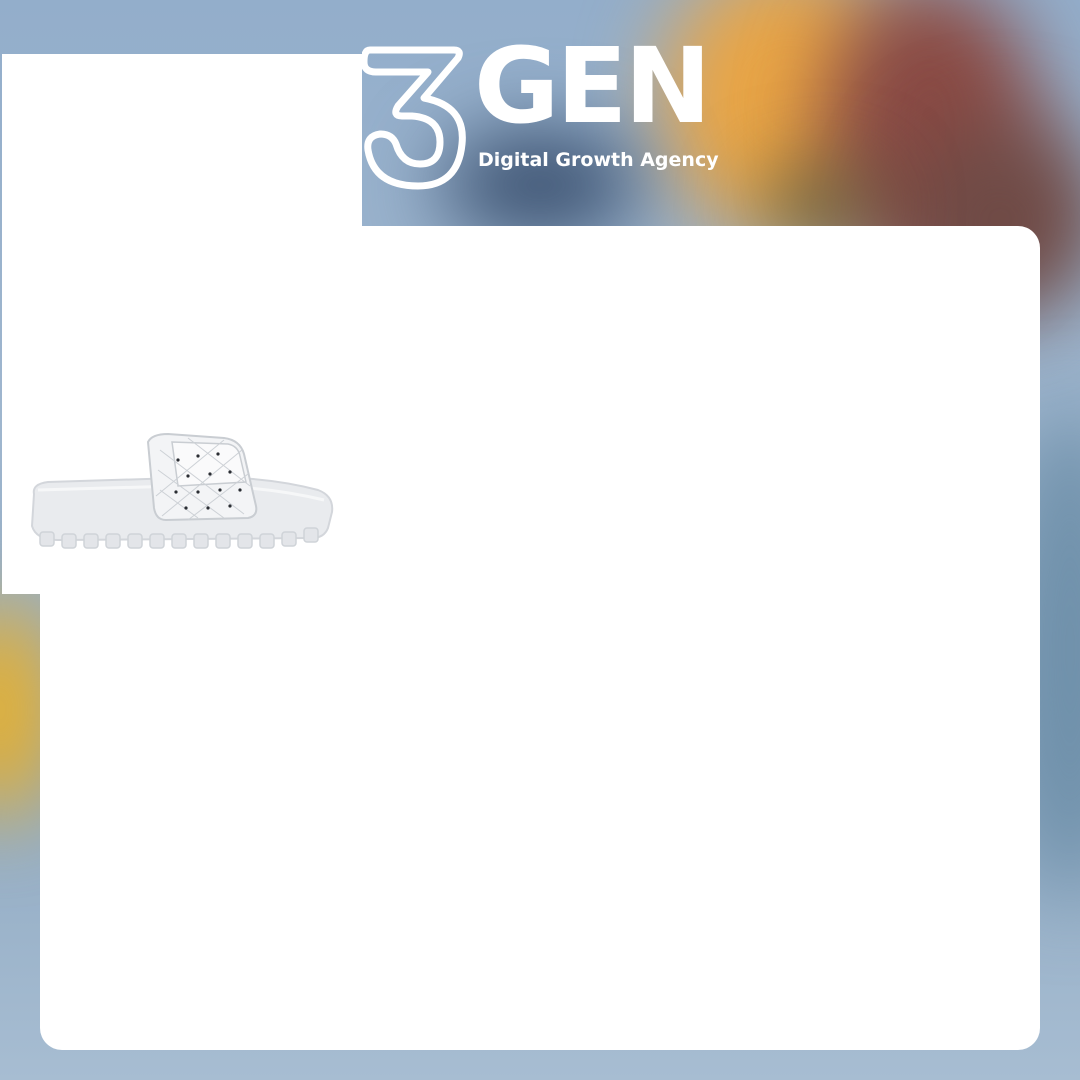 The image size is (1080, 1080). What do you see at coordinates (592, 86) in the screenshot?
I see `brand-name: GEN` at bounding box center [592, 86].